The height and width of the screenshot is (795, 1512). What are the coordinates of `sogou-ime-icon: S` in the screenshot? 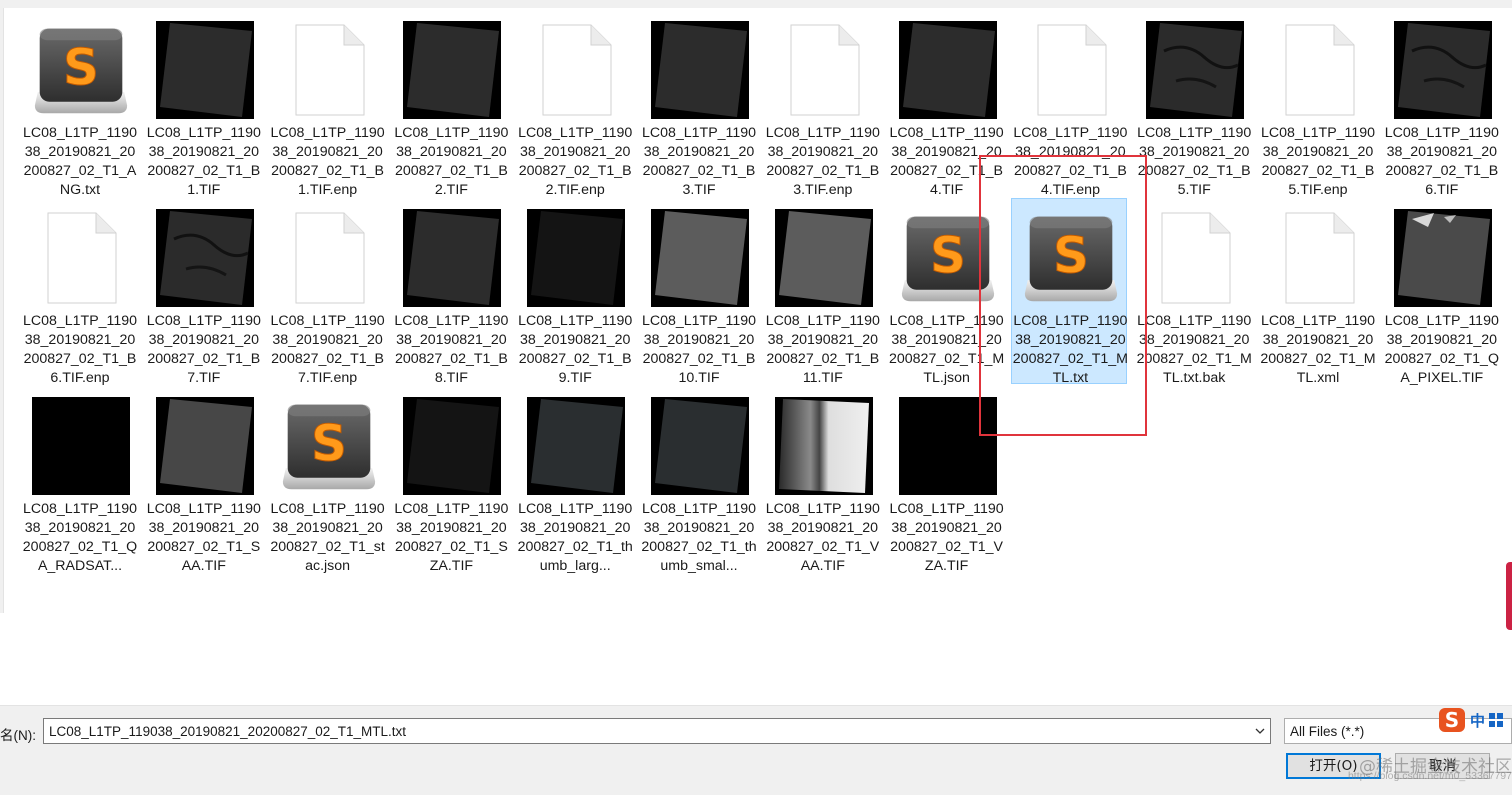 It's located at (1452, 720).